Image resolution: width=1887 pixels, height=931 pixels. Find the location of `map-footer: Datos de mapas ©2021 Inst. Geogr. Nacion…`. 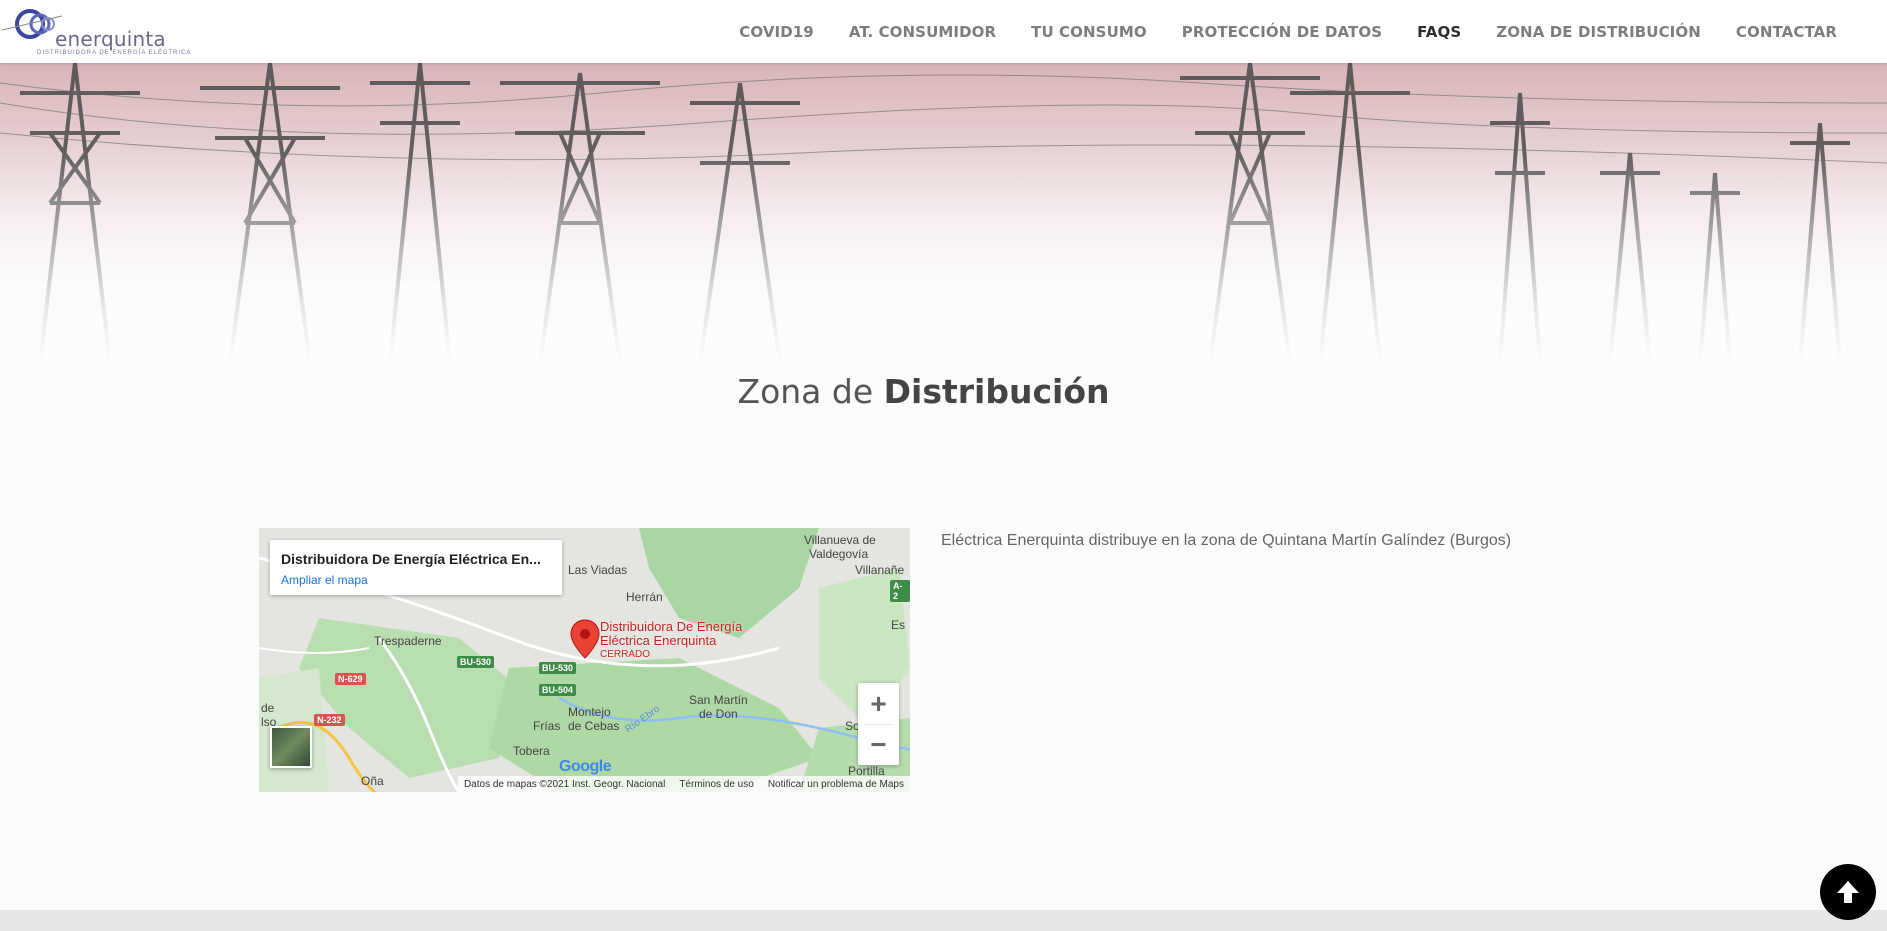

map-footer: Datos de mapas ©2021 Inst. Geogr. Nacion… is located at coordinates (683, 784).